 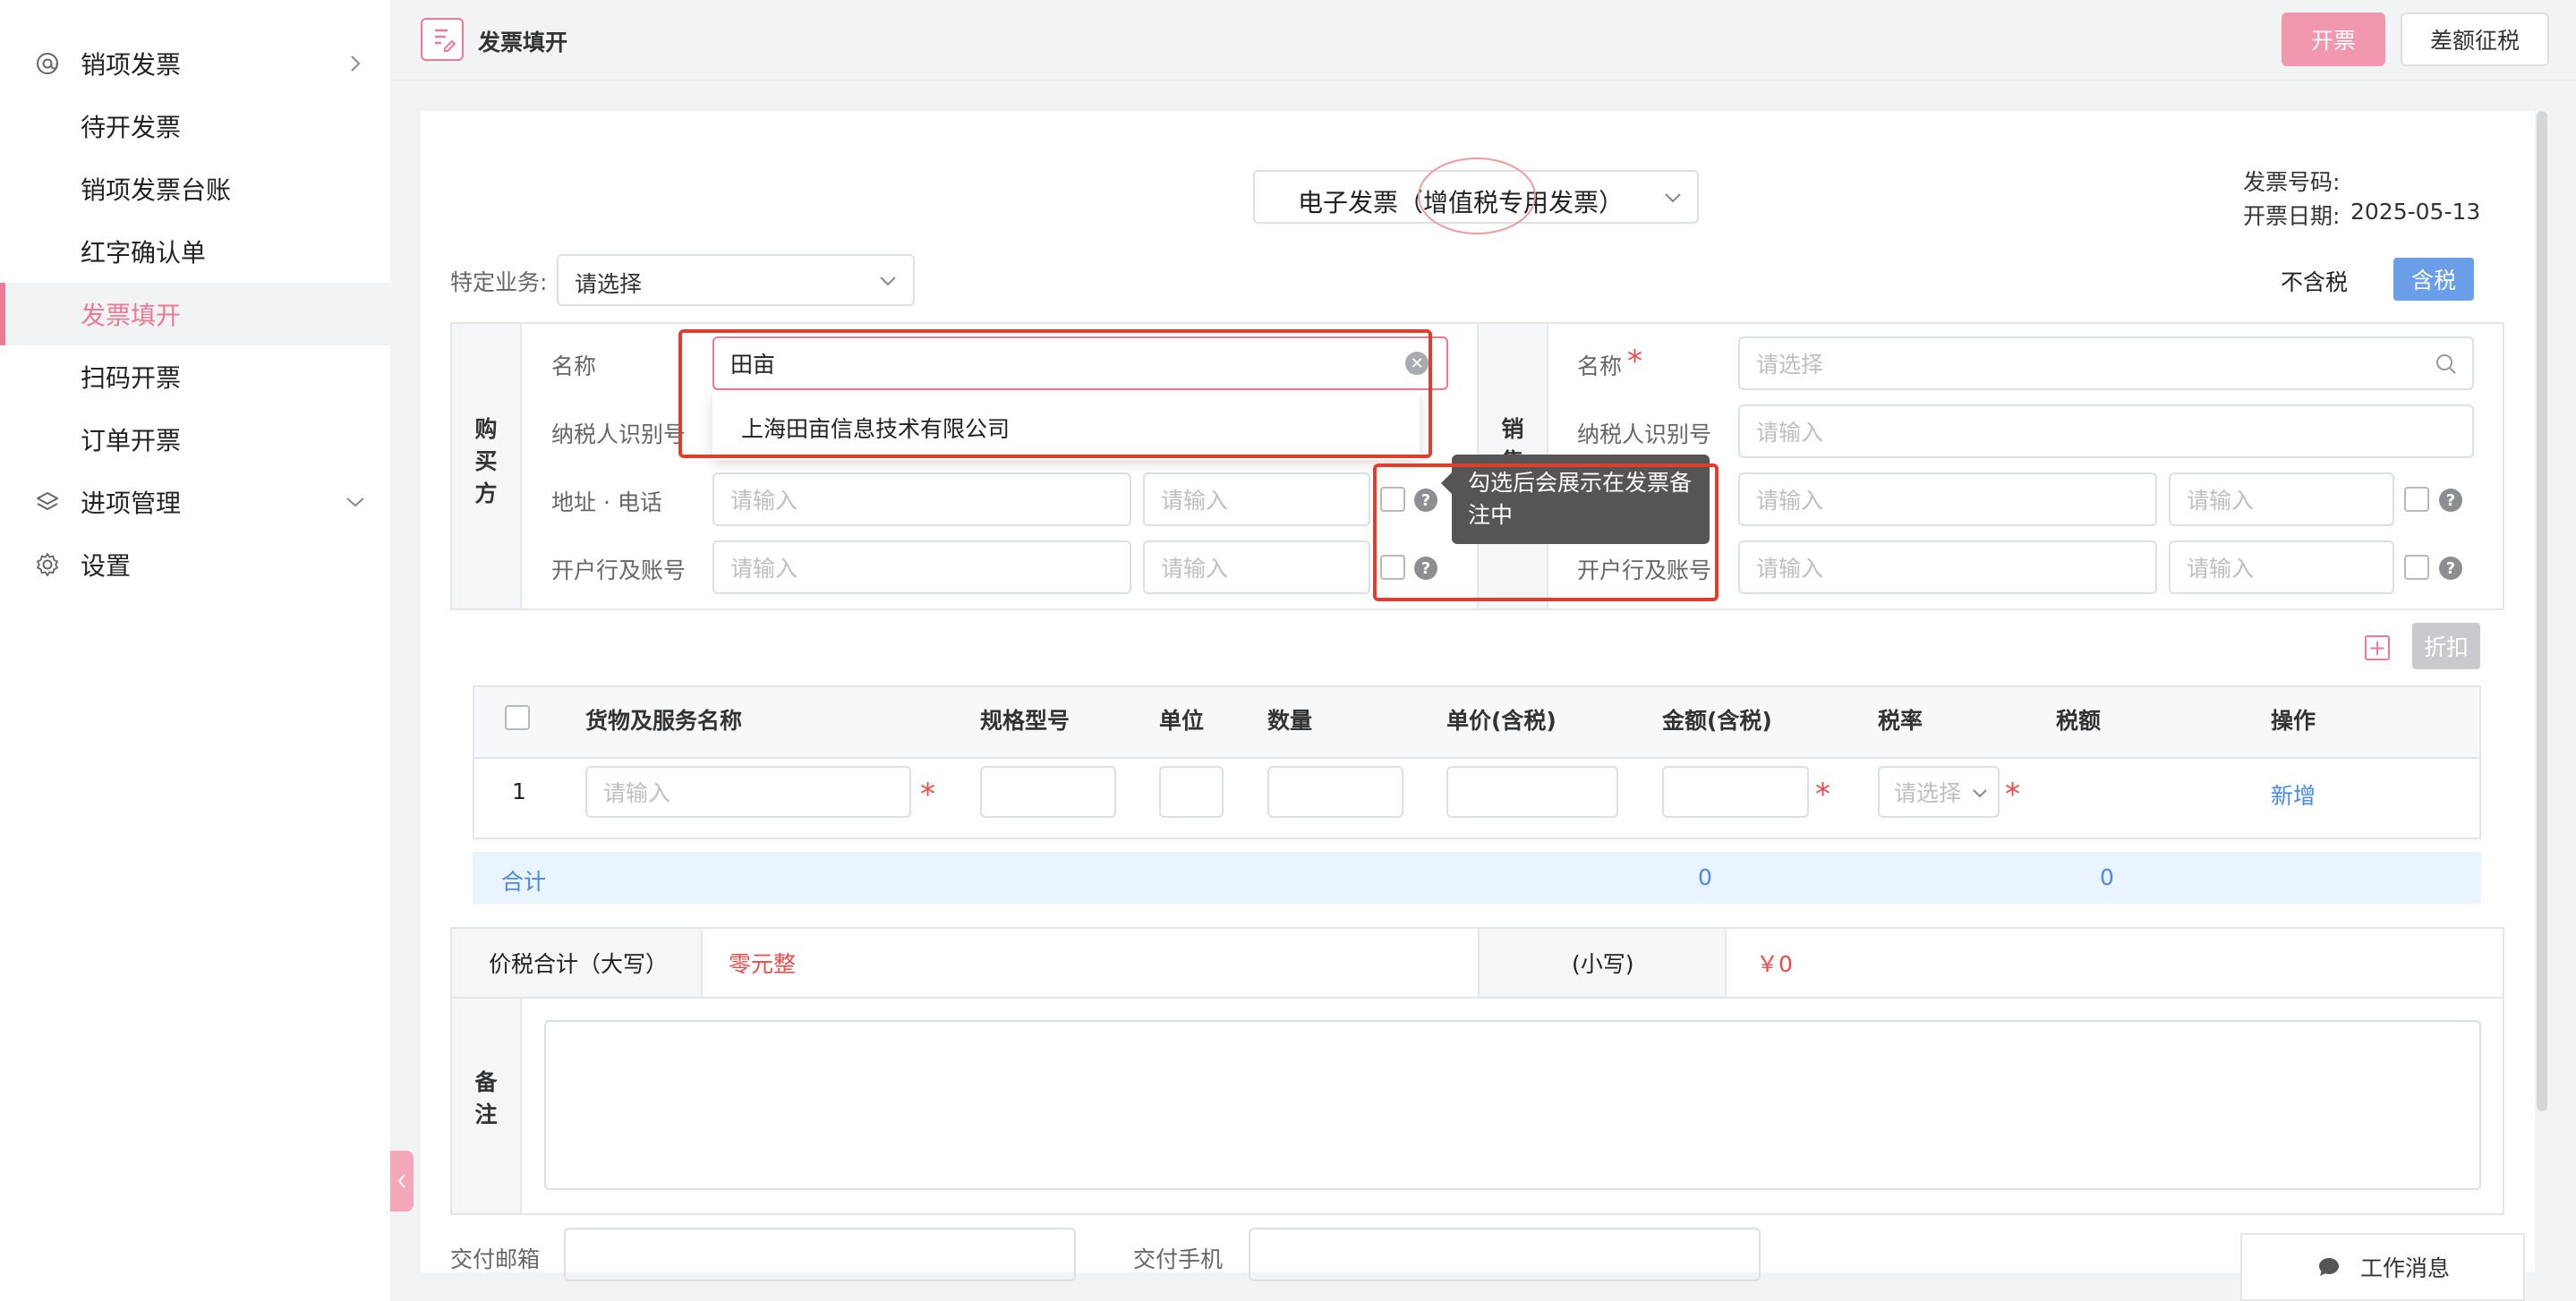 I want to click on remark-label: 备注, so click(x=486, y=1098).